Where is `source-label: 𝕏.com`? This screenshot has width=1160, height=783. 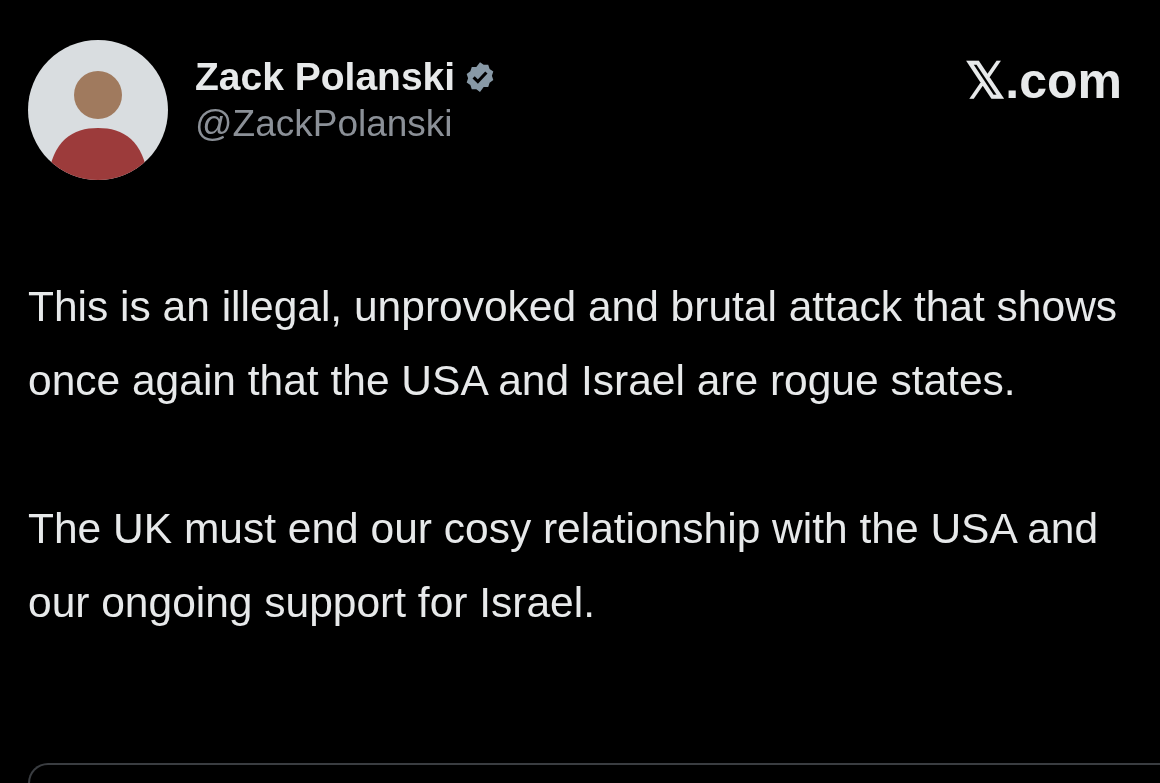
source-label: 𝕏.com is located at coordinates (1043, 81).